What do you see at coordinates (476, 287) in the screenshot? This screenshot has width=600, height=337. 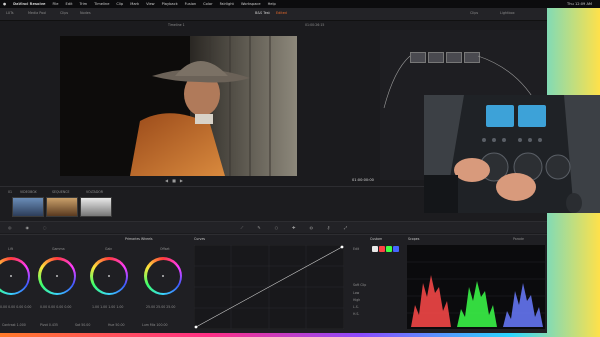 I see `parade-scope` at bounding box center [476, 287].